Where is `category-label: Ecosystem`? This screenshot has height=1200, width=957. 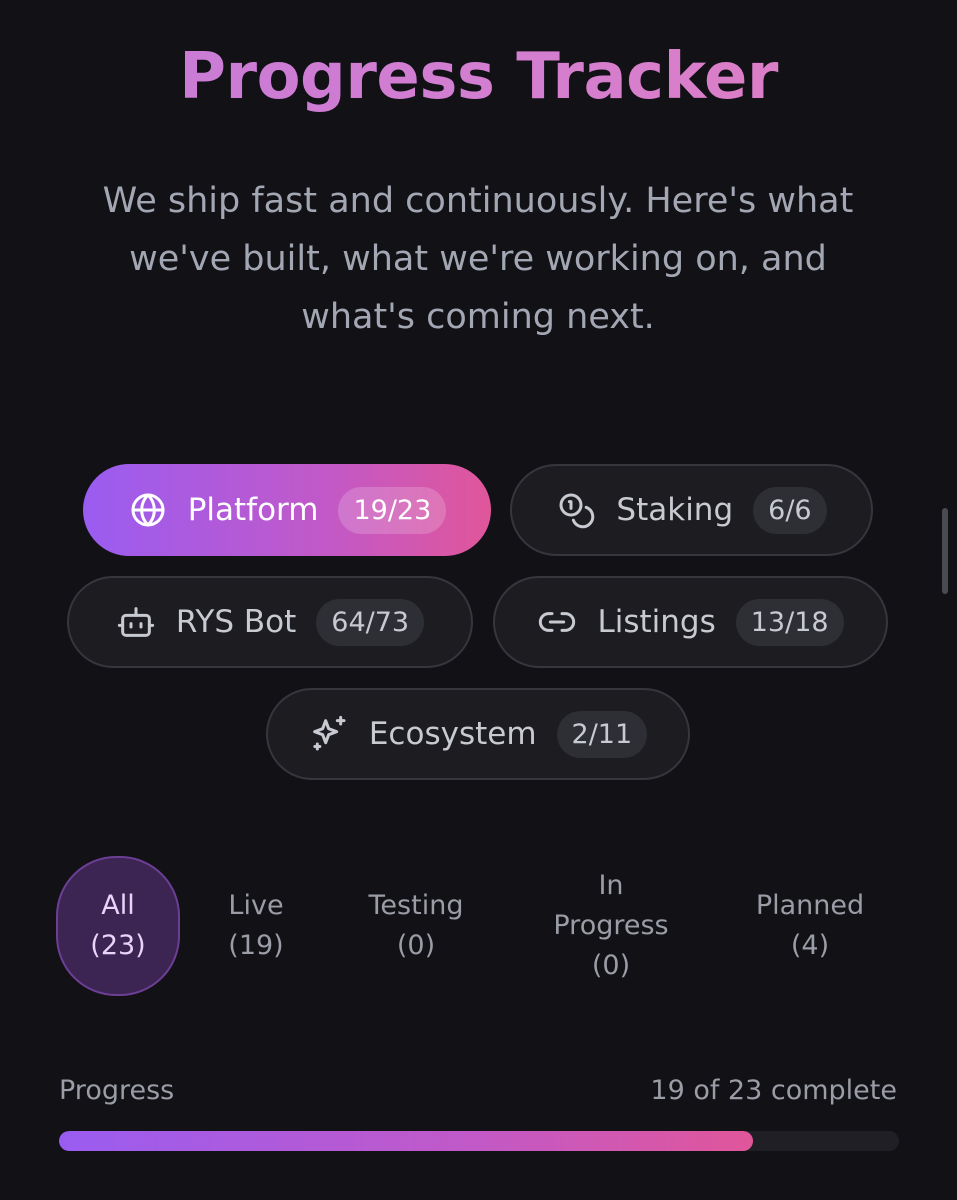 category-label: Ecosystem is located at coordinates (452, 734).